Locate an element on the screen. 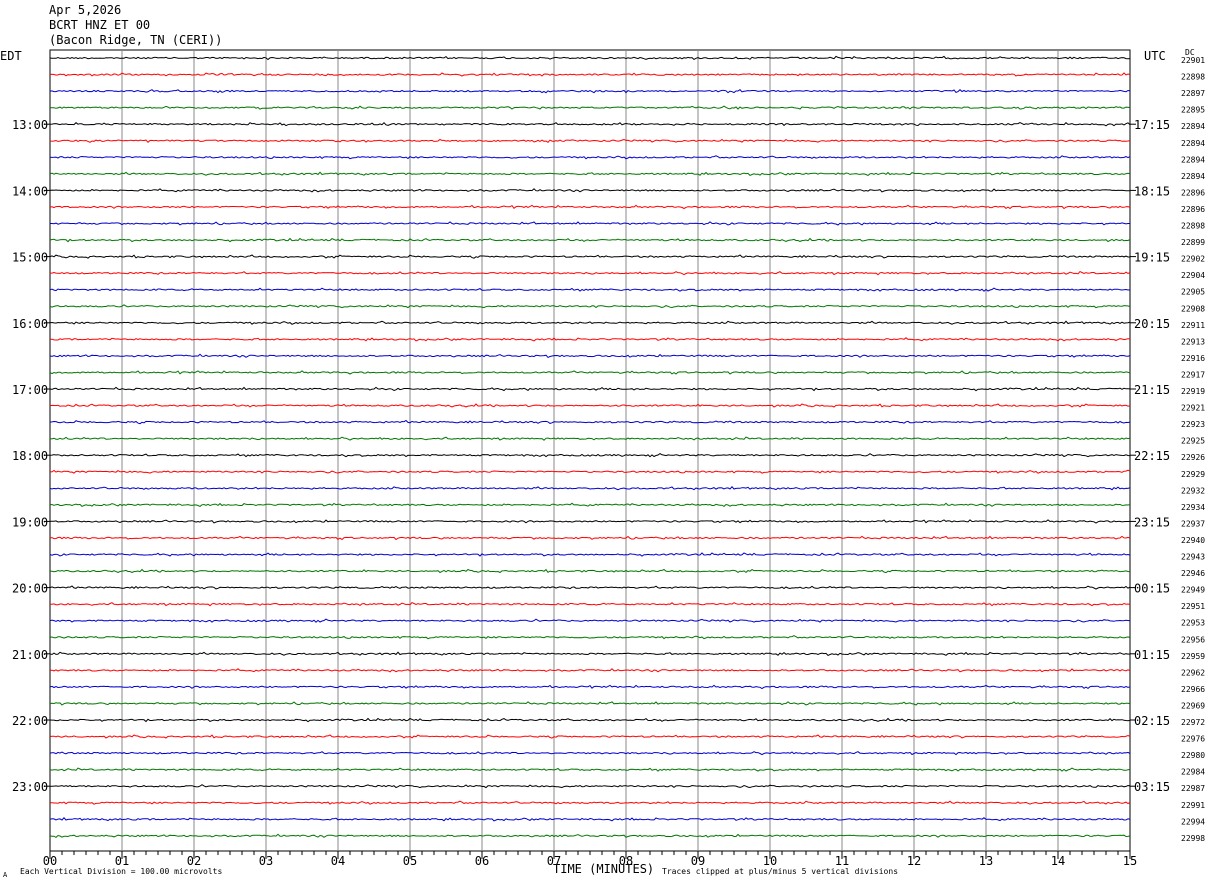  x-tick-label: 02 is located at coordinates (194, 861).